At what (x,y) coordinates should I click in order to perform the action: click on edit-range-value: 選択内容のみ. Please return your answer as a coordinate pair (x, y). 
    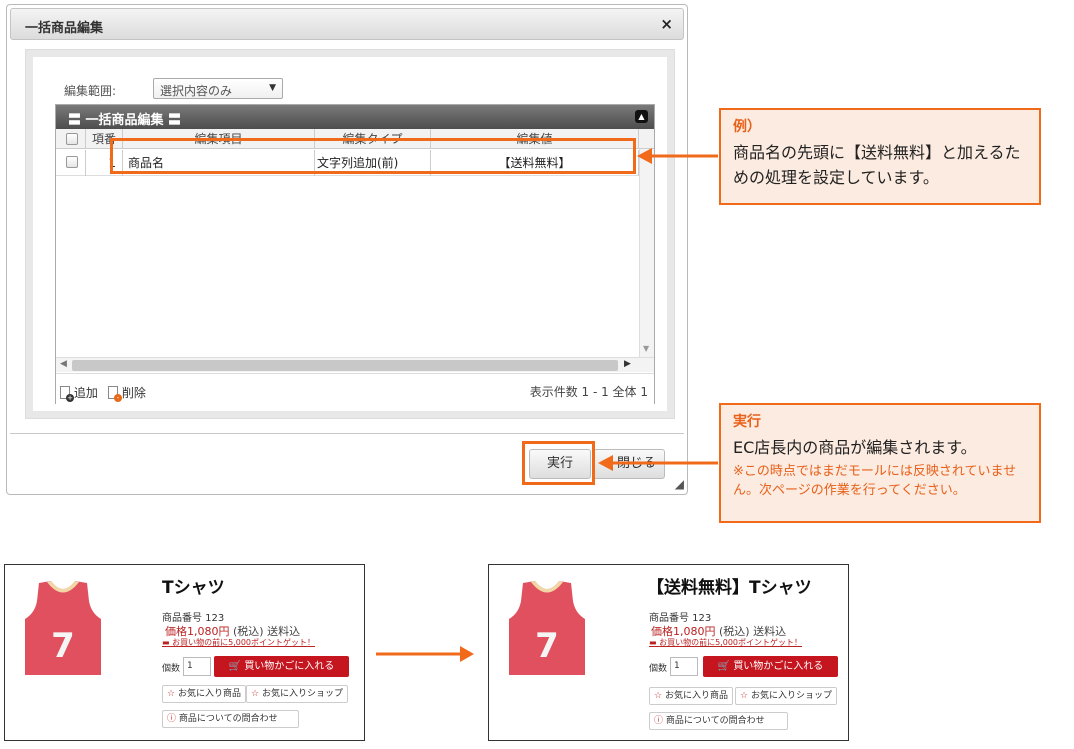
    Looking at the image, I should click on (196, 91).